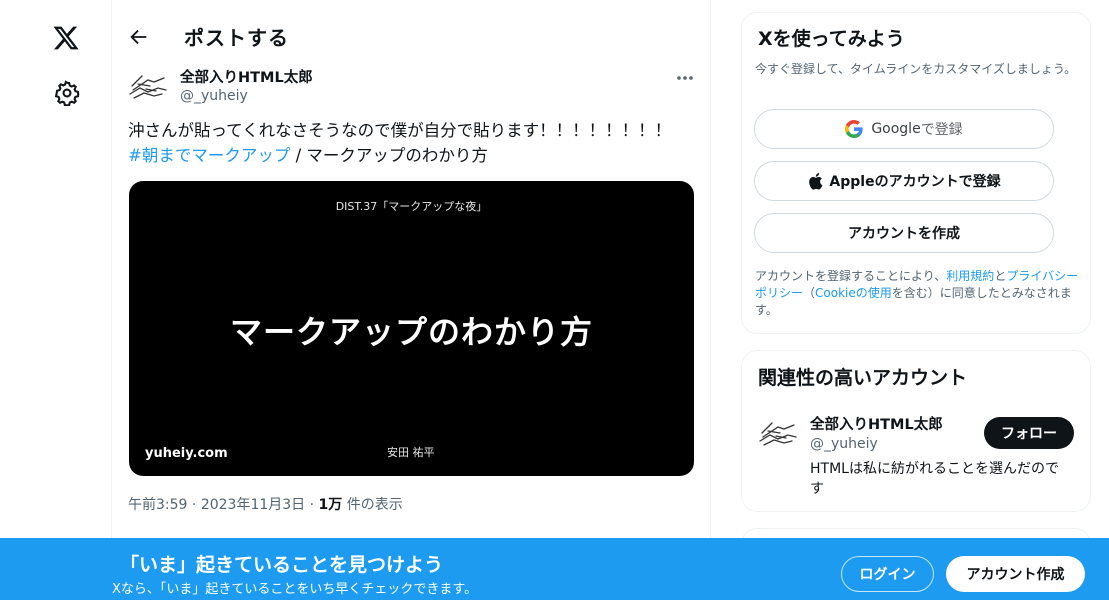  I want to click on related-account-handle: @_yuheiy, so click(844, 444).